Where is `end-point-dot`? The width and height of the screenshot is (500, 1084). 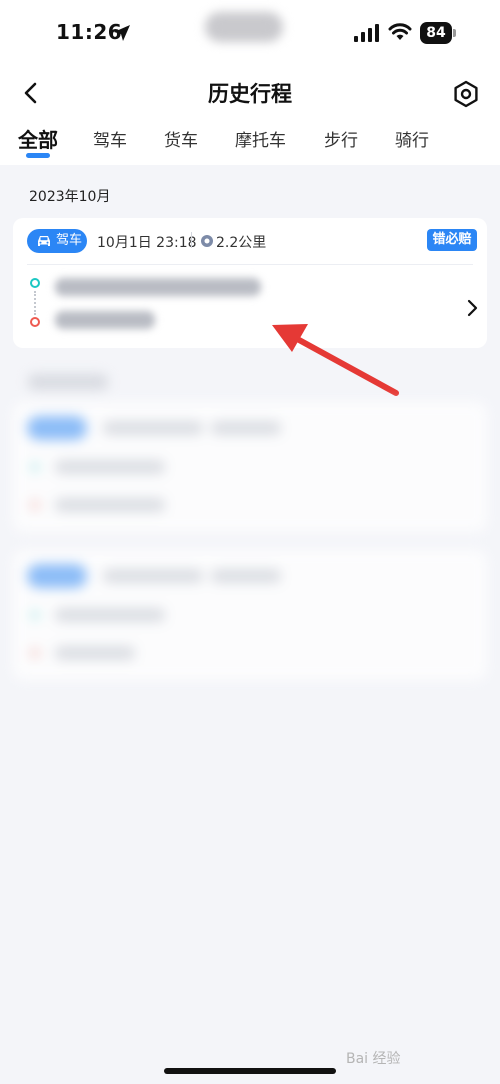
end-point-dot is located at coordinates (35, 322).